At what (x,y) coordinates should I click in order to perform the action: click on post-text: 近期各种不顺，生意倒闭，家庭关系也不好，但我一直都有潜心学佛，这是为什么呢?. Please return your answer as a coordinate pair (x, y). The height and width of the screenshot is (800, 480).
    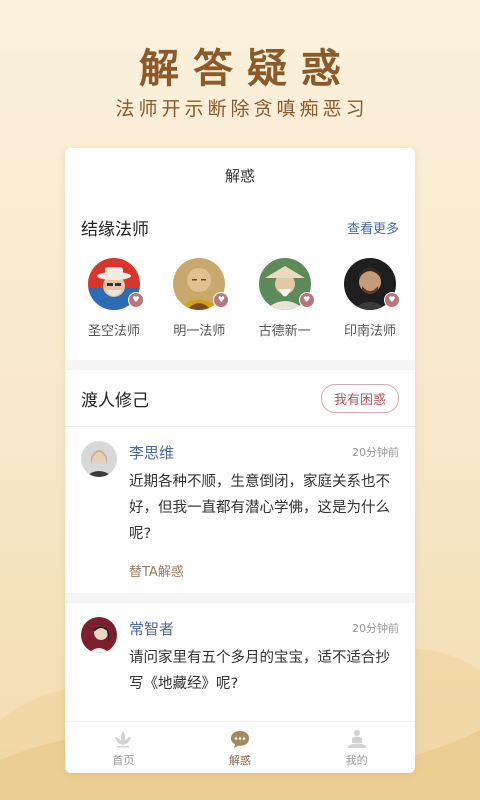
    Looking at the image, I should click on (259, 508).